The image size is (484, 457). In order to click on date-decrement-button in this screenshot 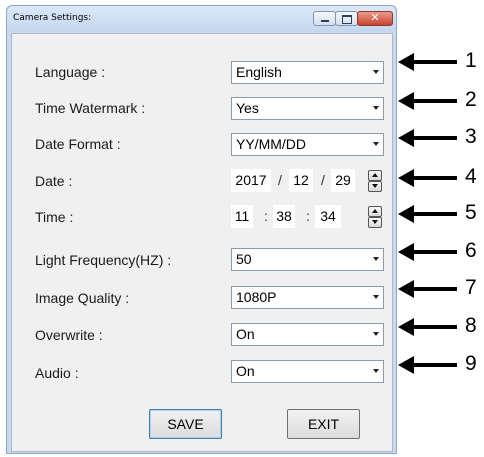, I will do `click(375, 186)`.